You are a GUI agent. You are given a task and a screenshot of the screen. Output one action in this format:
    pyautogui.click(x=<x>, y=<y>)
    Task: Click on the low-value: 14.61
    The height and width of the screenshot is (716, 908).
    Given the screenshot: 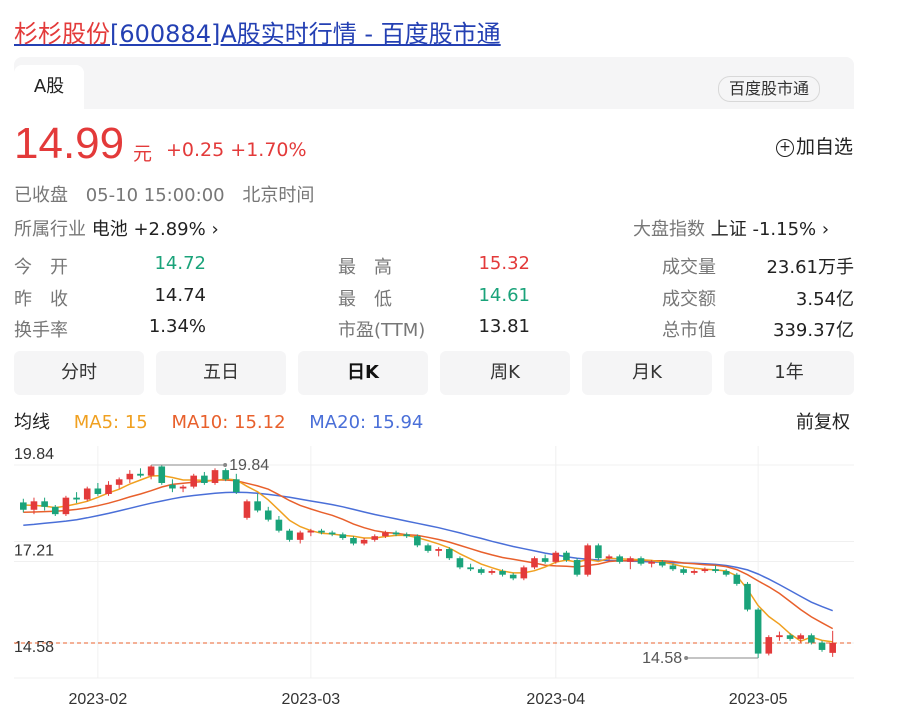 What is the action you would take?
    pyautogui.click(x=504, y=295)
    